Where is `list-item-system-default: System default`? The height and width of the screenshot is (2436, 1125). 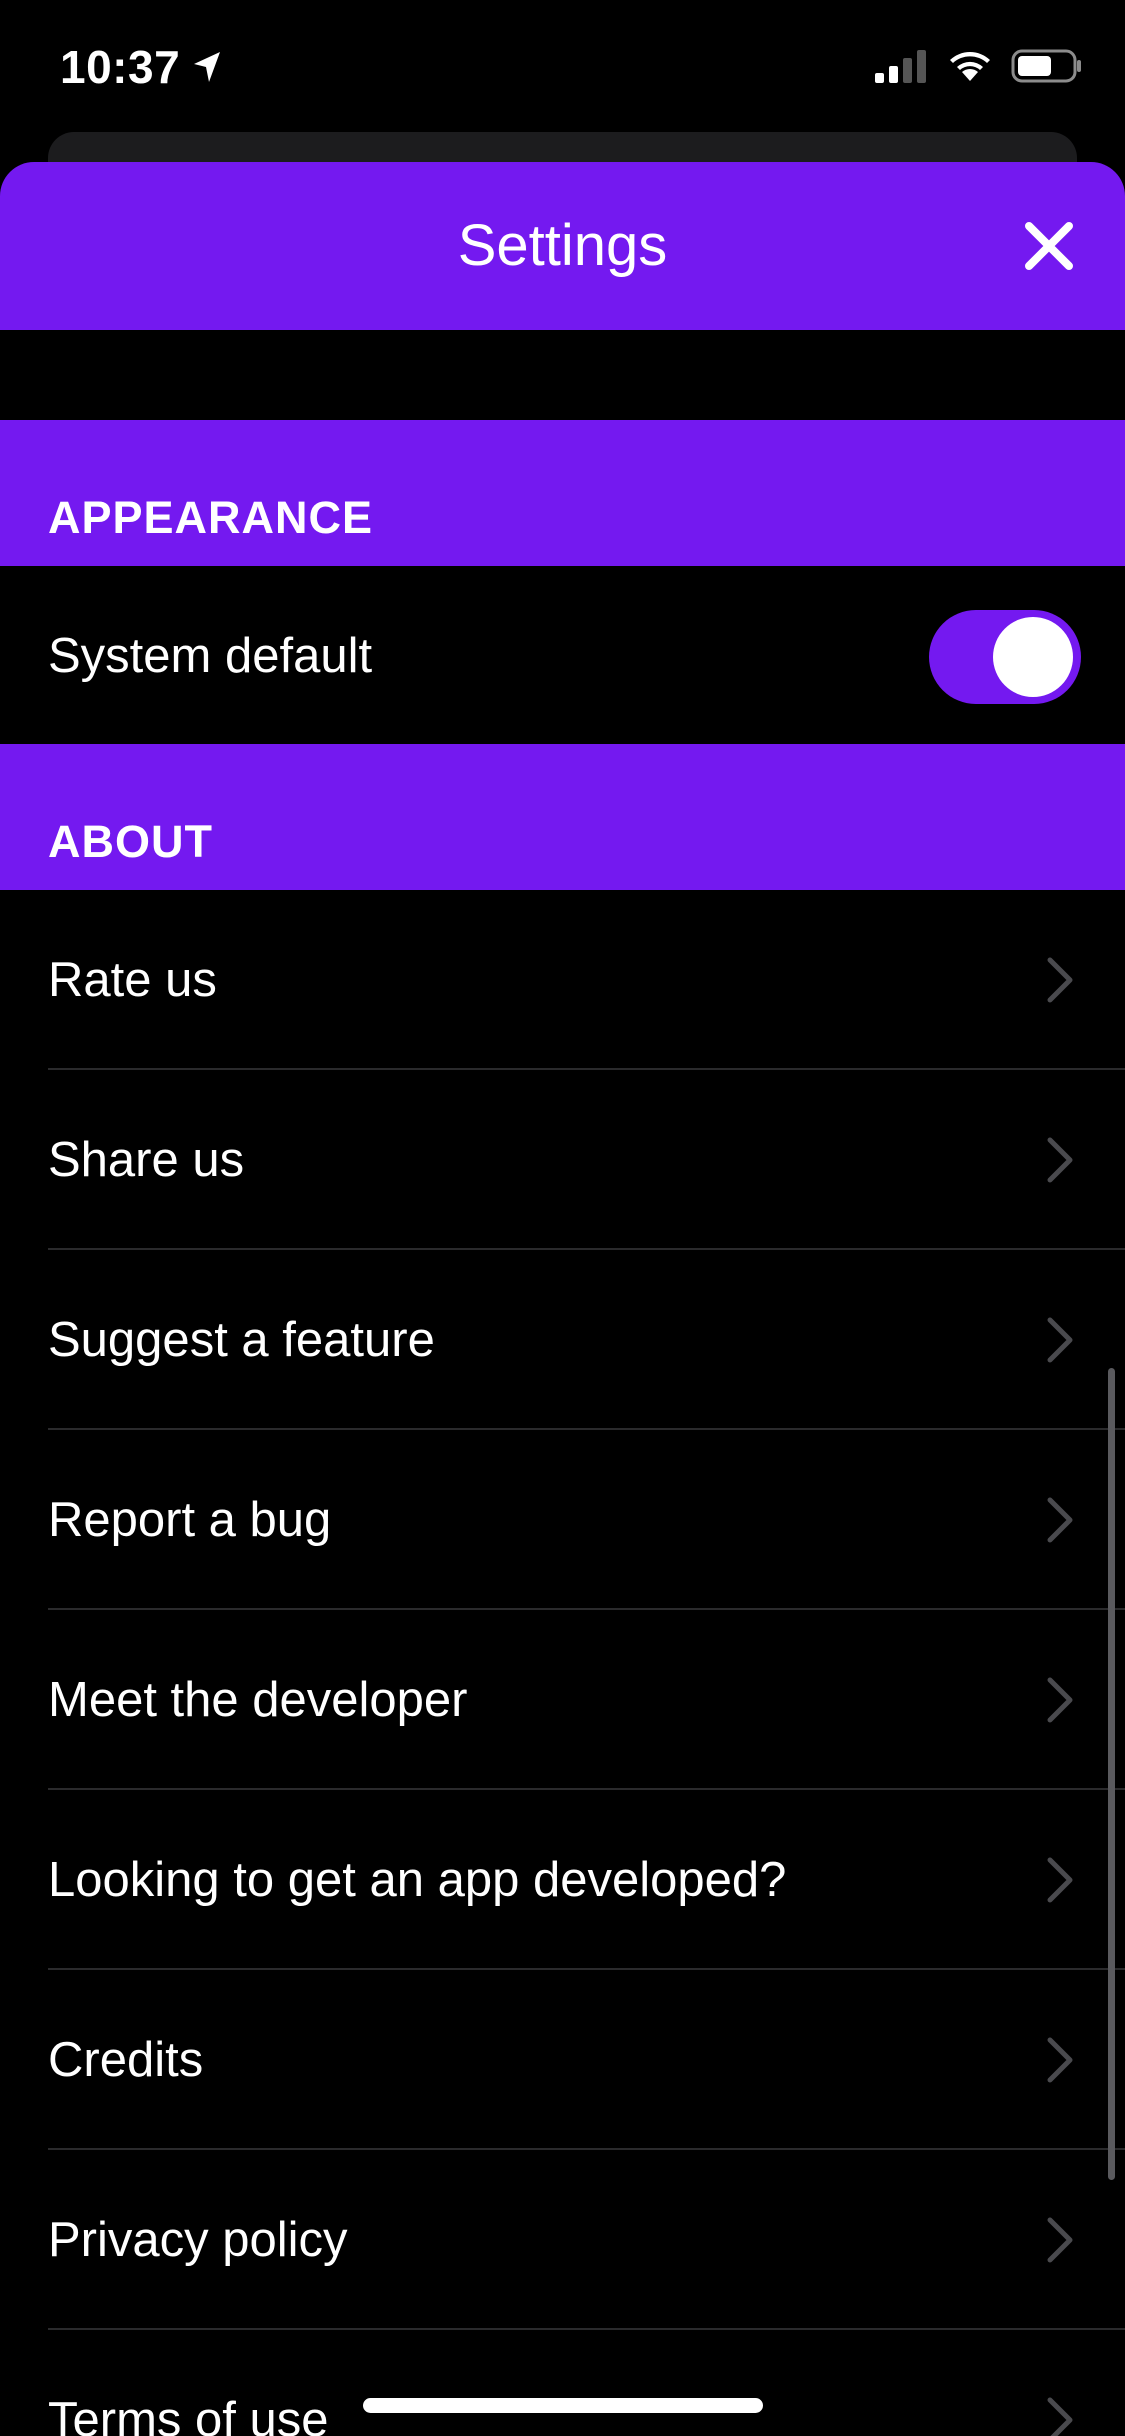 list-item-system-default: System default is located at coordinates (562, 656).